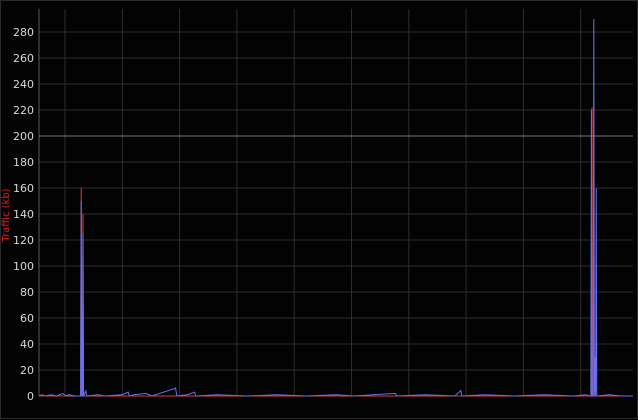 This screenshot has height=420, width=638. I want to click on y-tick-label: 20, so click(27, 370).